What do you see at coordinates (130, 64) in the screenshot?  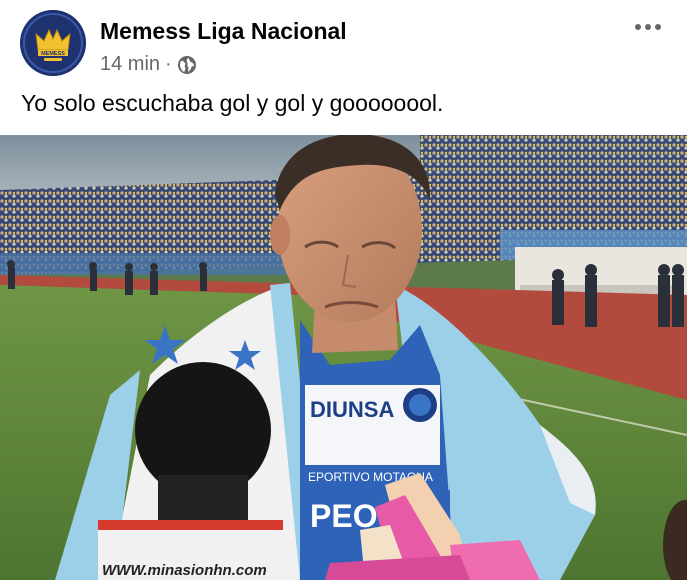 I see `post-timestamp: 14 min` at bounding box center [130, 64].